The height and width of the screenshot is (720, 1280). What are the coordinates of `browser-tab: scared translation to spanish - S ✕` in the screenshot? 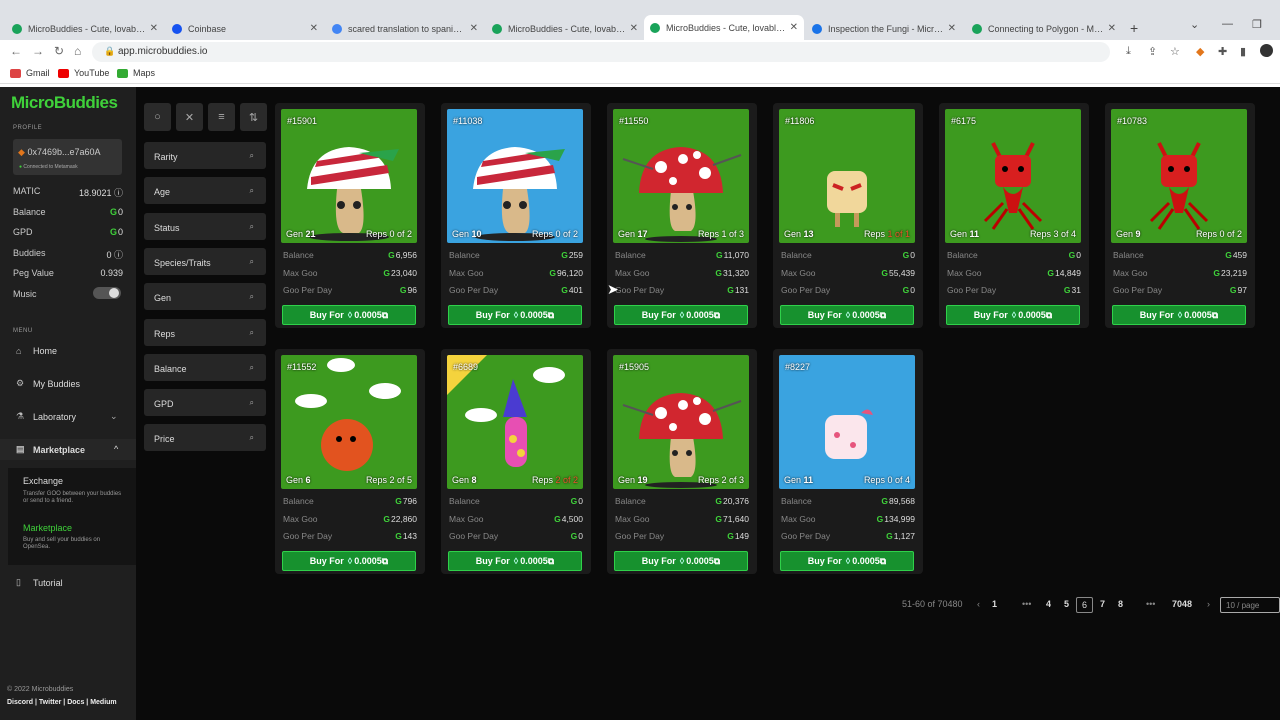 It's located at (405, 28).